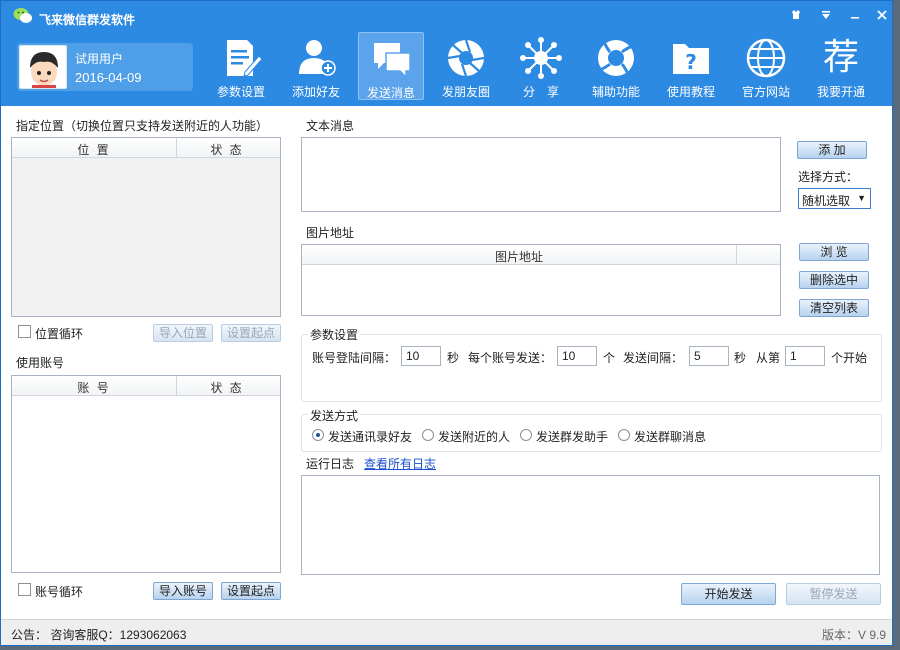  Describe the element at coordinates (519, 256) in the screenshot. I see `column-header-image-path: 图片地址` at that location.